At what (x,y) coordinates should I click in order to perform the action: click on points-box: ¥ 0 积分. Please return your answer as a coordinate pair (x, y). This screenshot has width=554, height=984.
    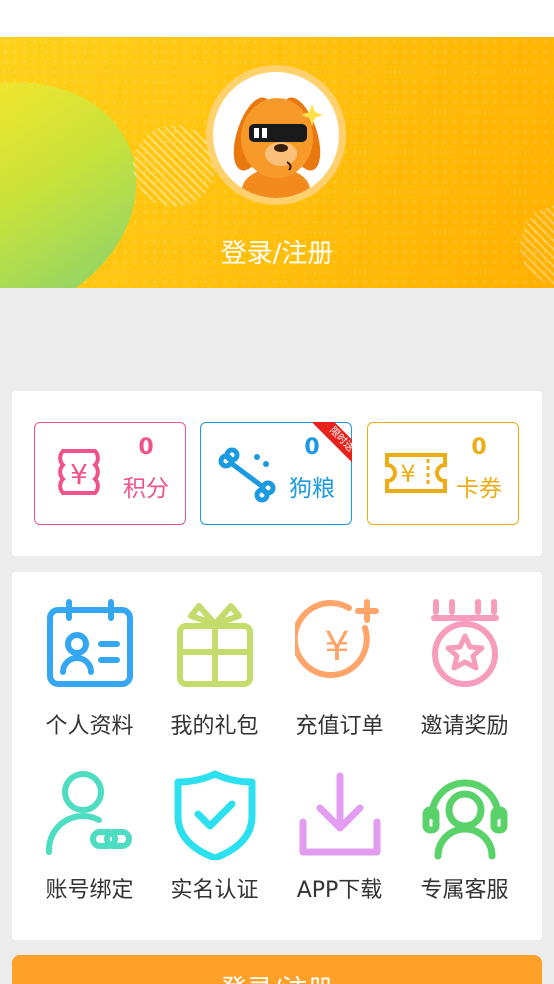
    Looking at the image, I should click on (110, 473).